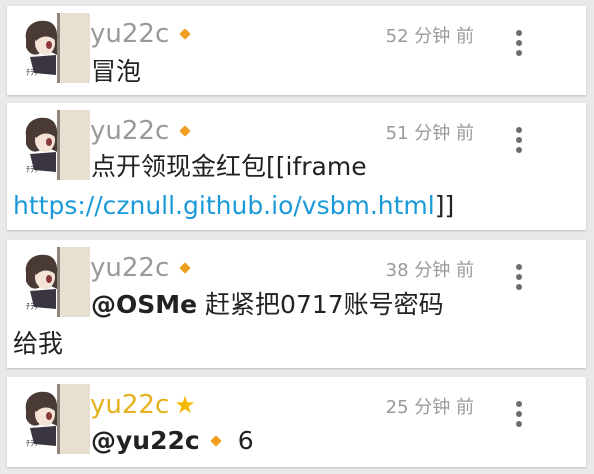  I want to click on post-content-line2: 给我, so click(38, 343).